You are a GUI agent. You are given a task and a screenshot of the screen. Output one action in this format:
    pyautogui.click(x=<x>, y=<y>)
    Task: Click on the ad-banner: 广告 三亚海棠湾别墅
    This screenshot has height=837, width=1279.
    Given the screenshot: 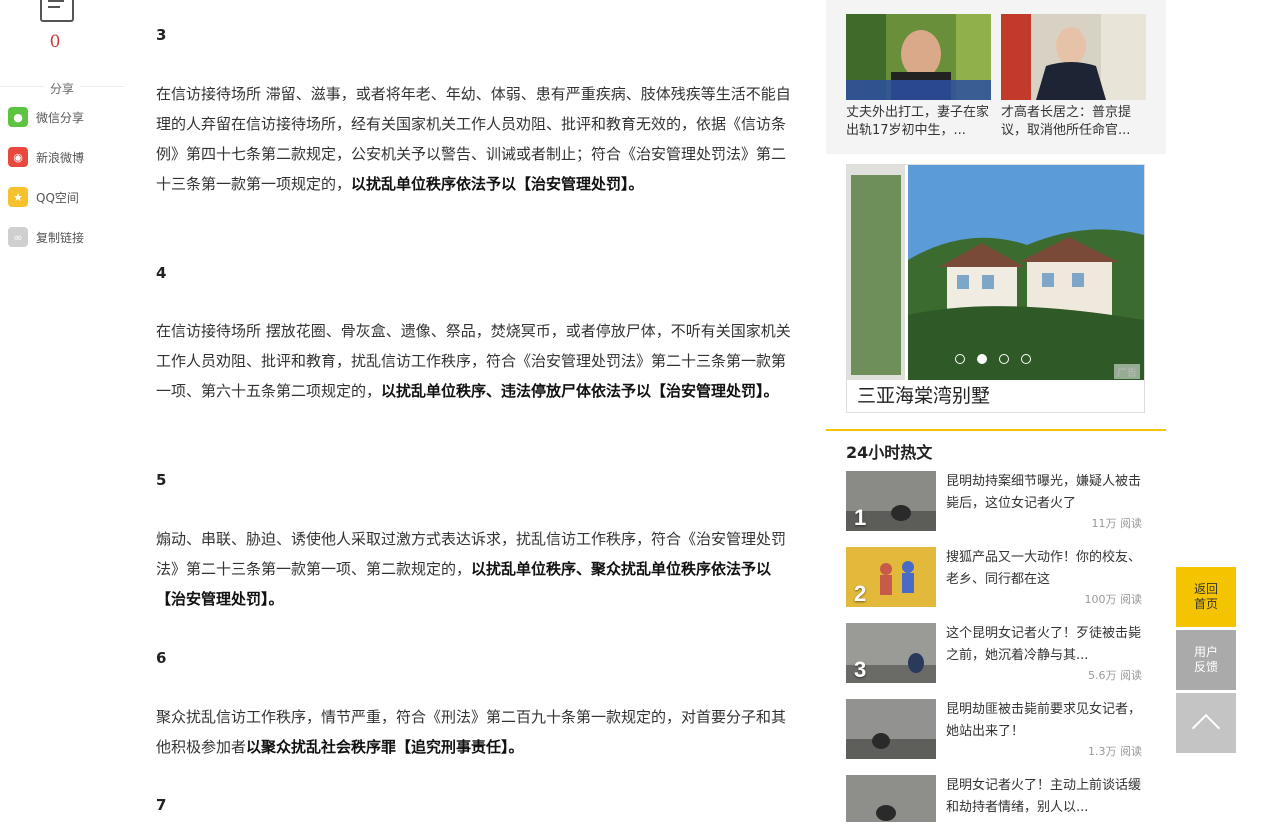 What is the action you would take?
    pyautogui.click(x=995, y=288)
    